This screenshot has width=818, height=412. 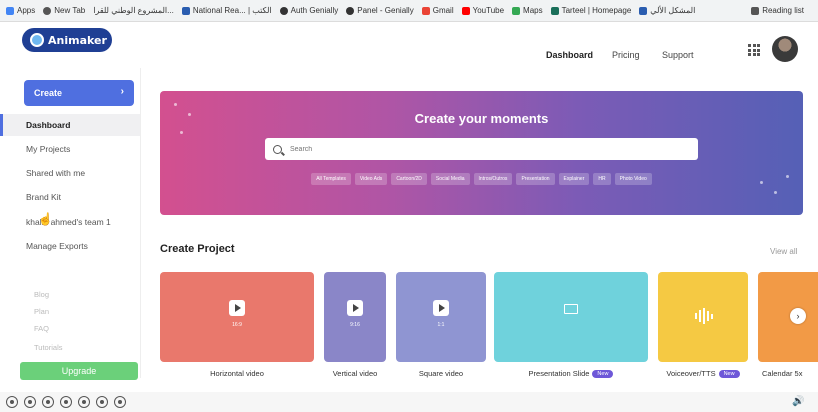 What do you see at coordinates (788, 317) in the screenshot?
I see `card-calendar` at bounding box center [788, 317].